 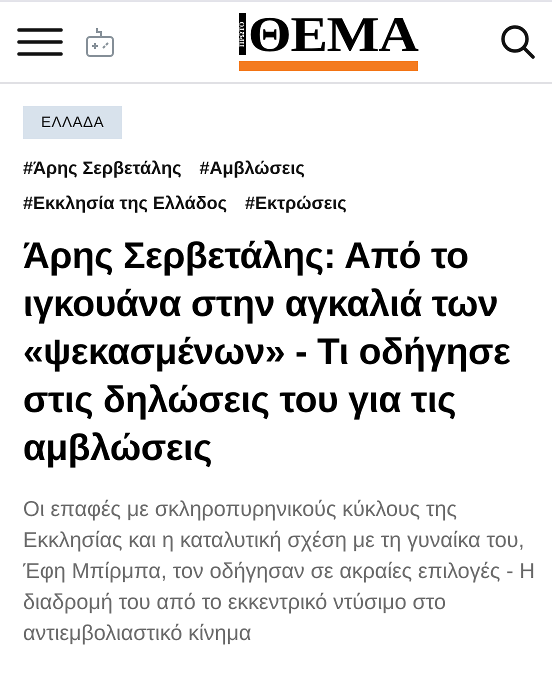 I want to click on search-icon, so click(x=518, y=42).